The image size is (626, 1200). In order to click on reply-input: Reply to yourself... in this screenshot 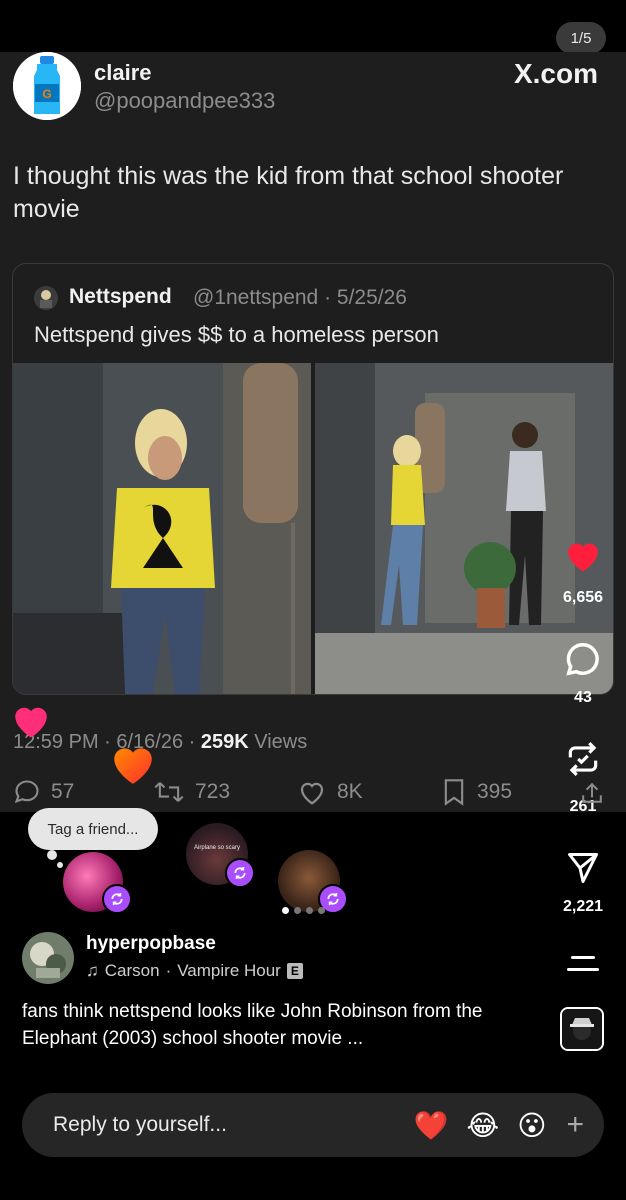, I will do `click(224, 1125)`.